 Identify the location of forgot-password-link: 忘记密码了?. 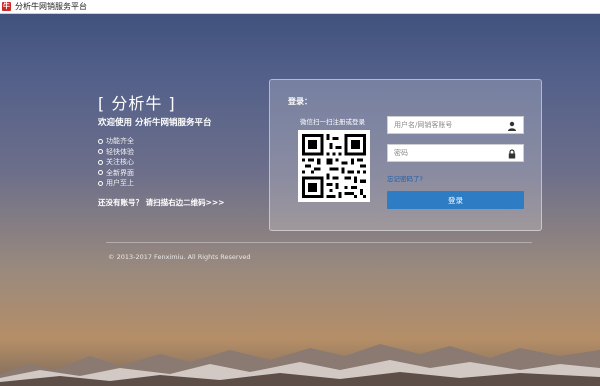
(405, 178).